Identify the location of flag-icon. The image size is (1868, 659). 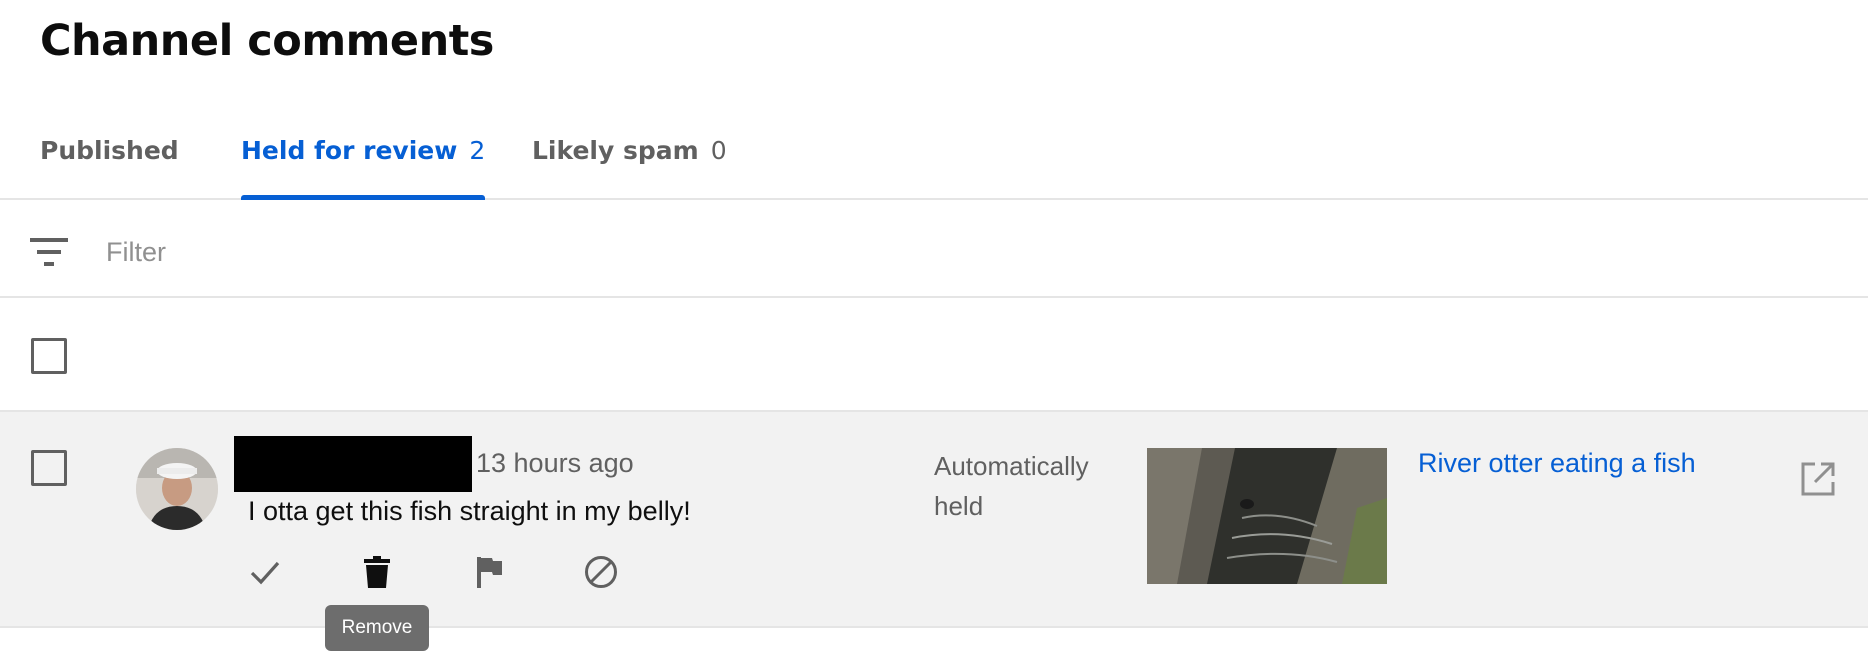
(489, 572).